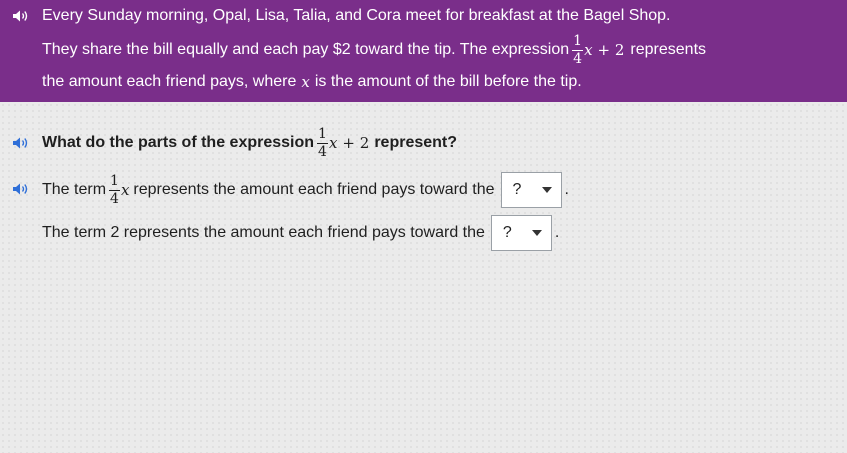  I want to click on answer-2-dropdown: ?, so click(521, 233).